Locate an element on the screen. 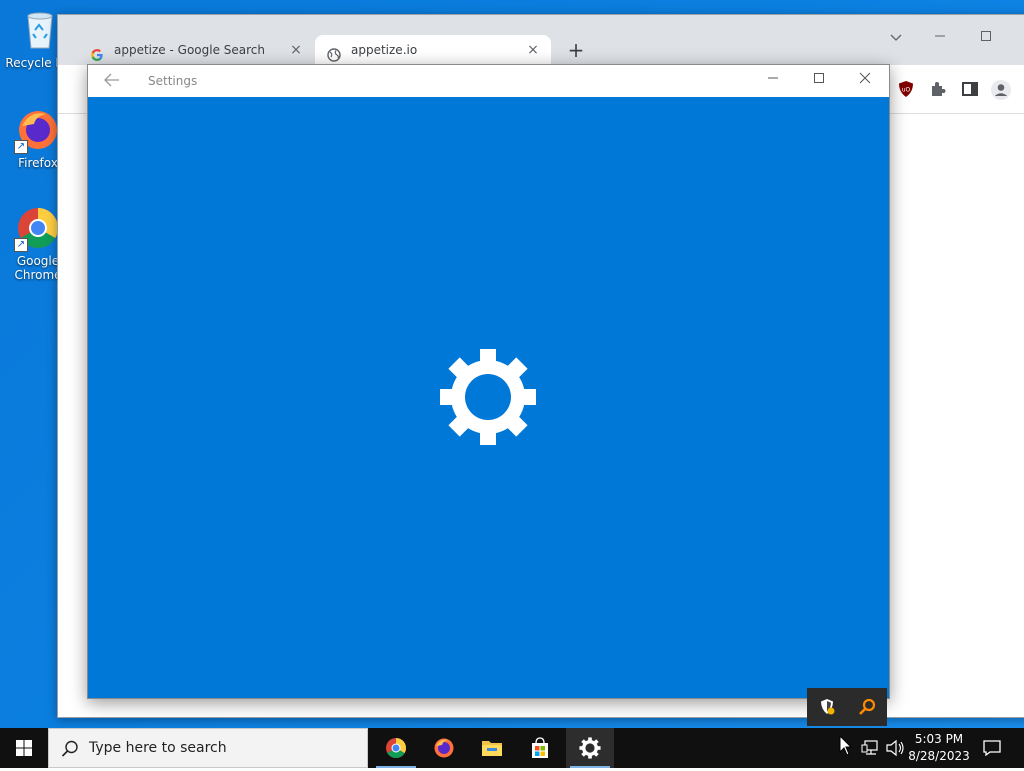 This screenshot has height=771, width=1024. settings-title-bar: Settings is located at coordinates (488, 81).